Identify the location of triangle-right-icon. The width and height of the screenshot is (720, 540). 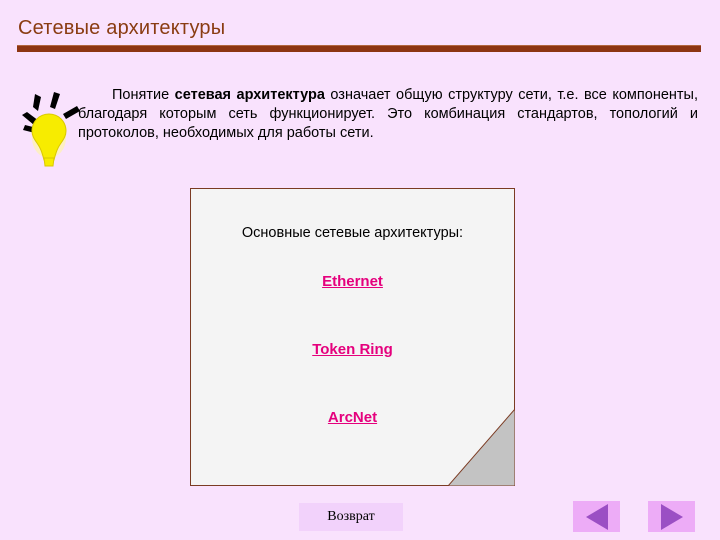
(671, 516).